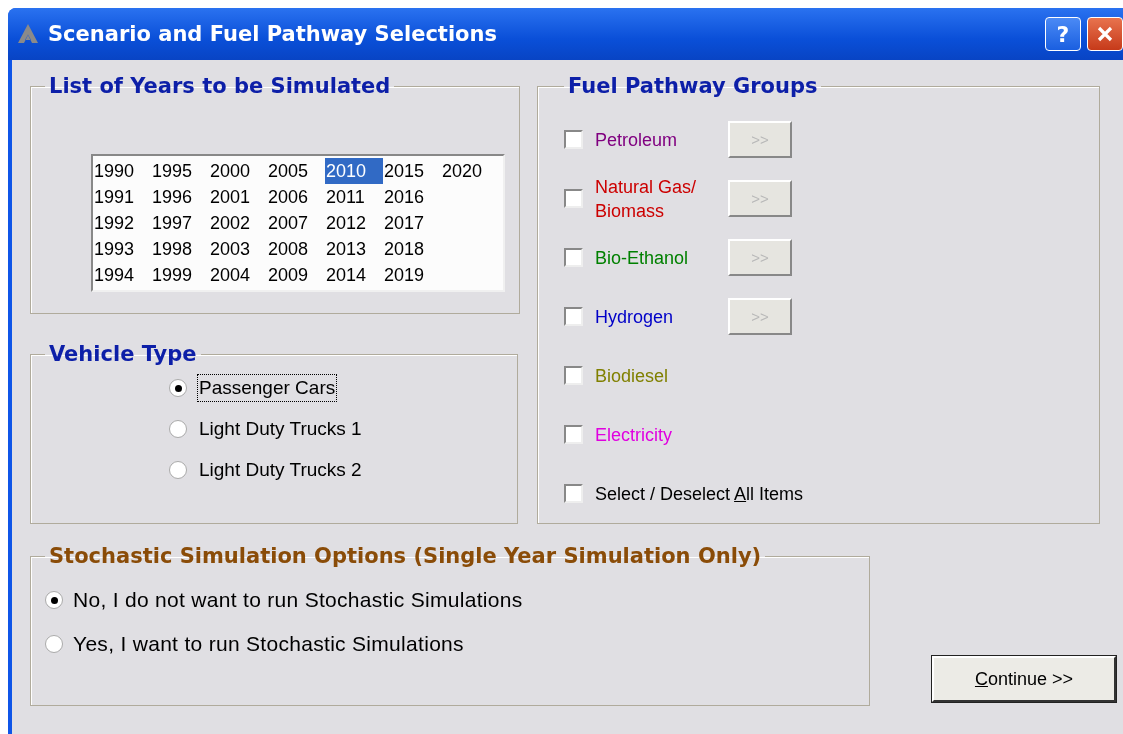  Describe the element at coordinates (296, 171) in the screenshot. I see `year-item: 2005` at that location.